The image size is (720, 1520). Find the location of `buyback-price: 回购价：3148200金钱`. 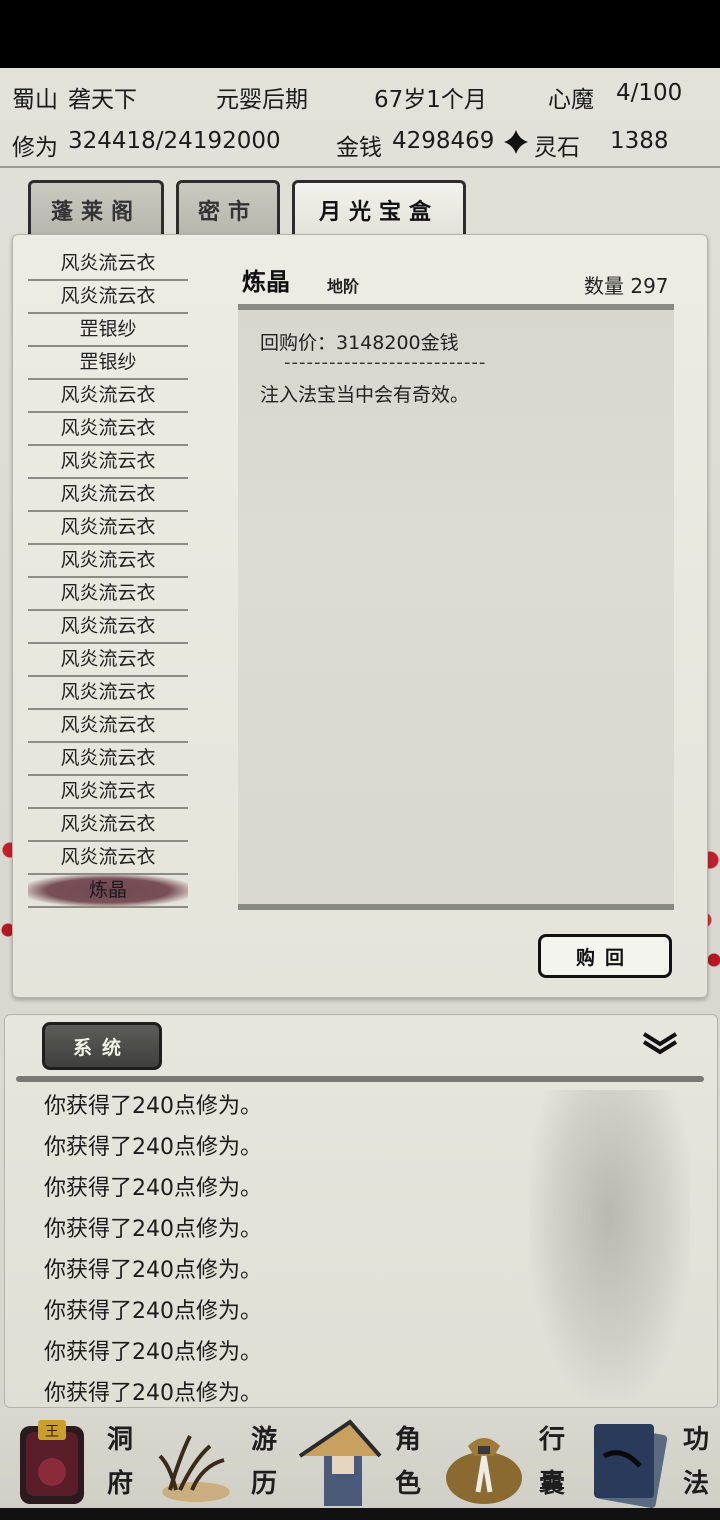

buyback-price: 回购价：3148200金钱 is located at coordinates (359, 343).